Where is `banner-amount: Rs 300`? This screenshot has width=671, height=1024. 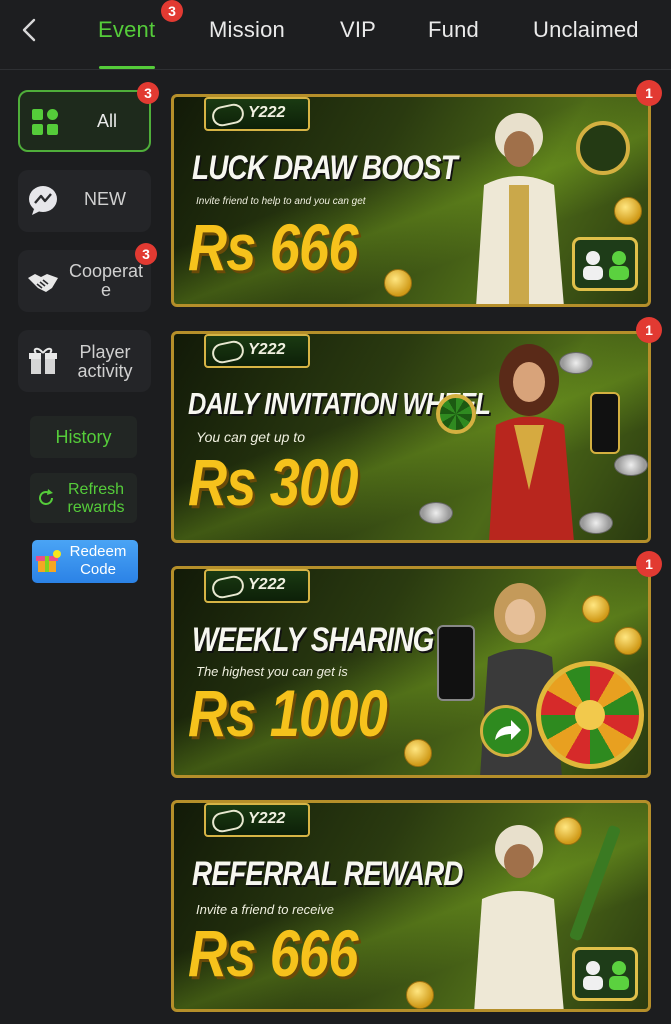
banner-amount: Rs 300 is located at coordinates (273, 482).